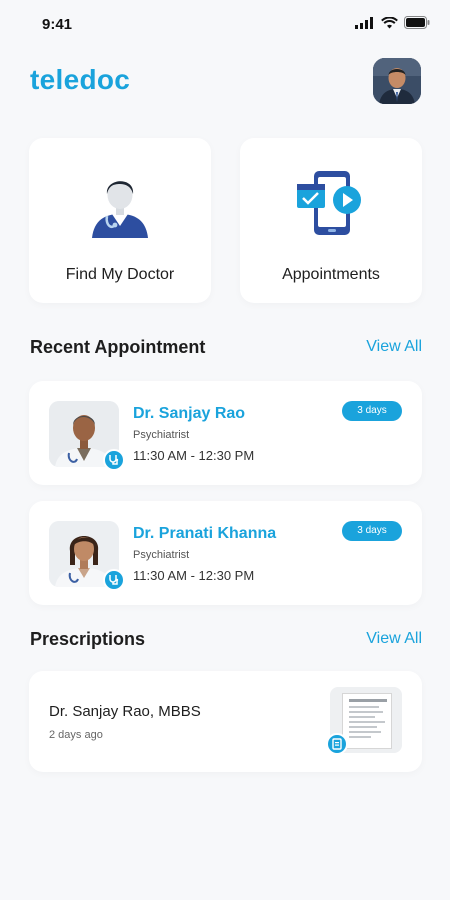 The height and width of the screenshot is (900, 450). What do you see at coordinates (225, 82) in the screenshot?
I see `app-header: teledoc` at bounding box center [225, 82].